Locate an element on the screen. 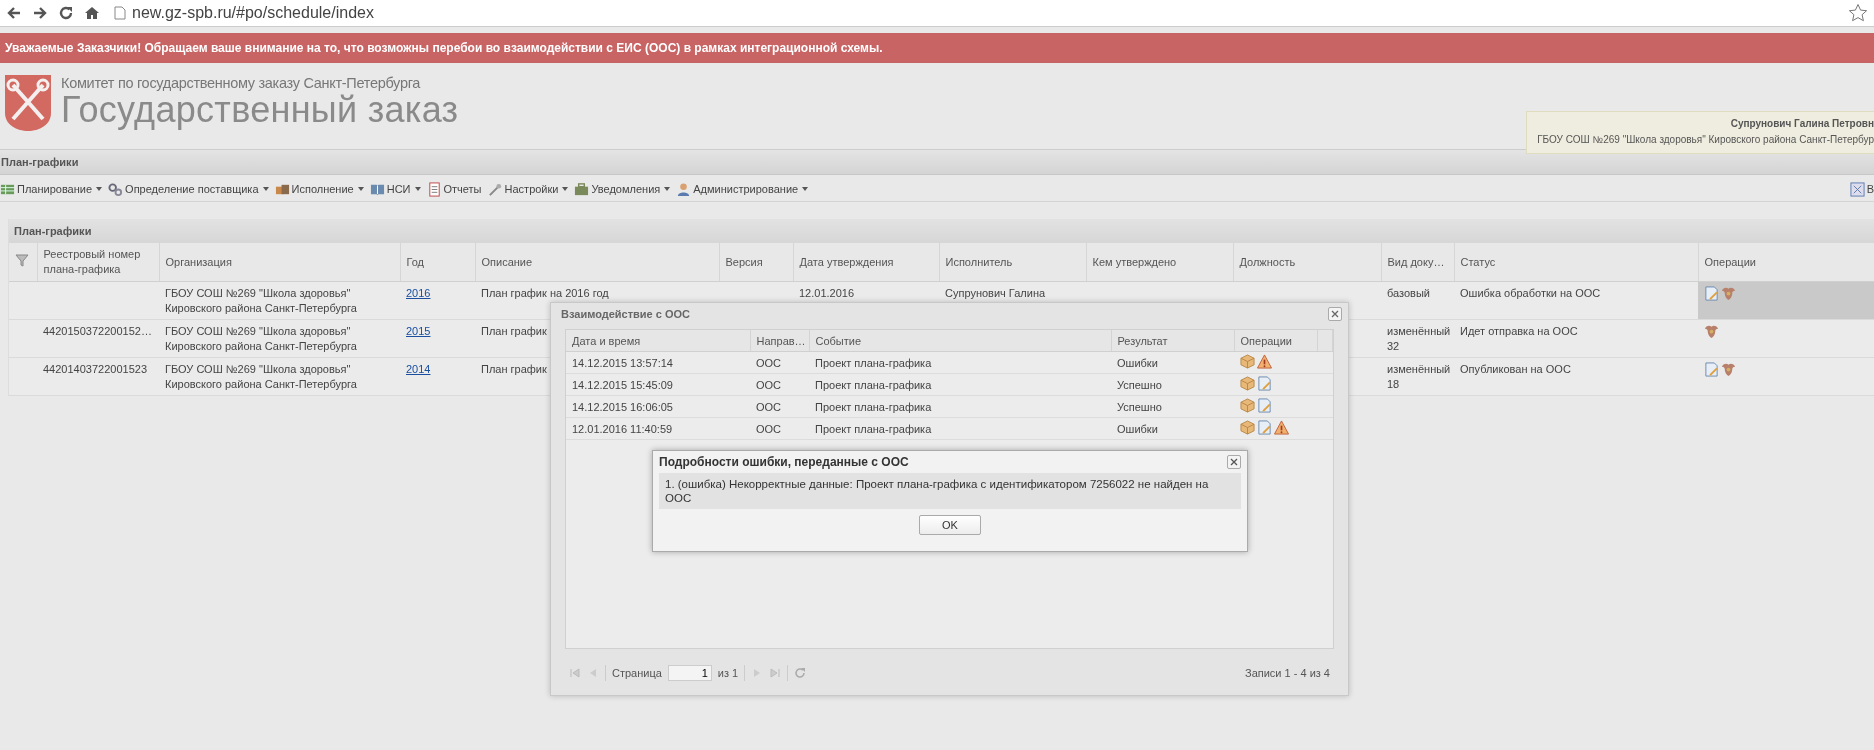 This screenshot has width=1874, height=750. column-header: Дата утверждения is located at coordinates (866, 262).